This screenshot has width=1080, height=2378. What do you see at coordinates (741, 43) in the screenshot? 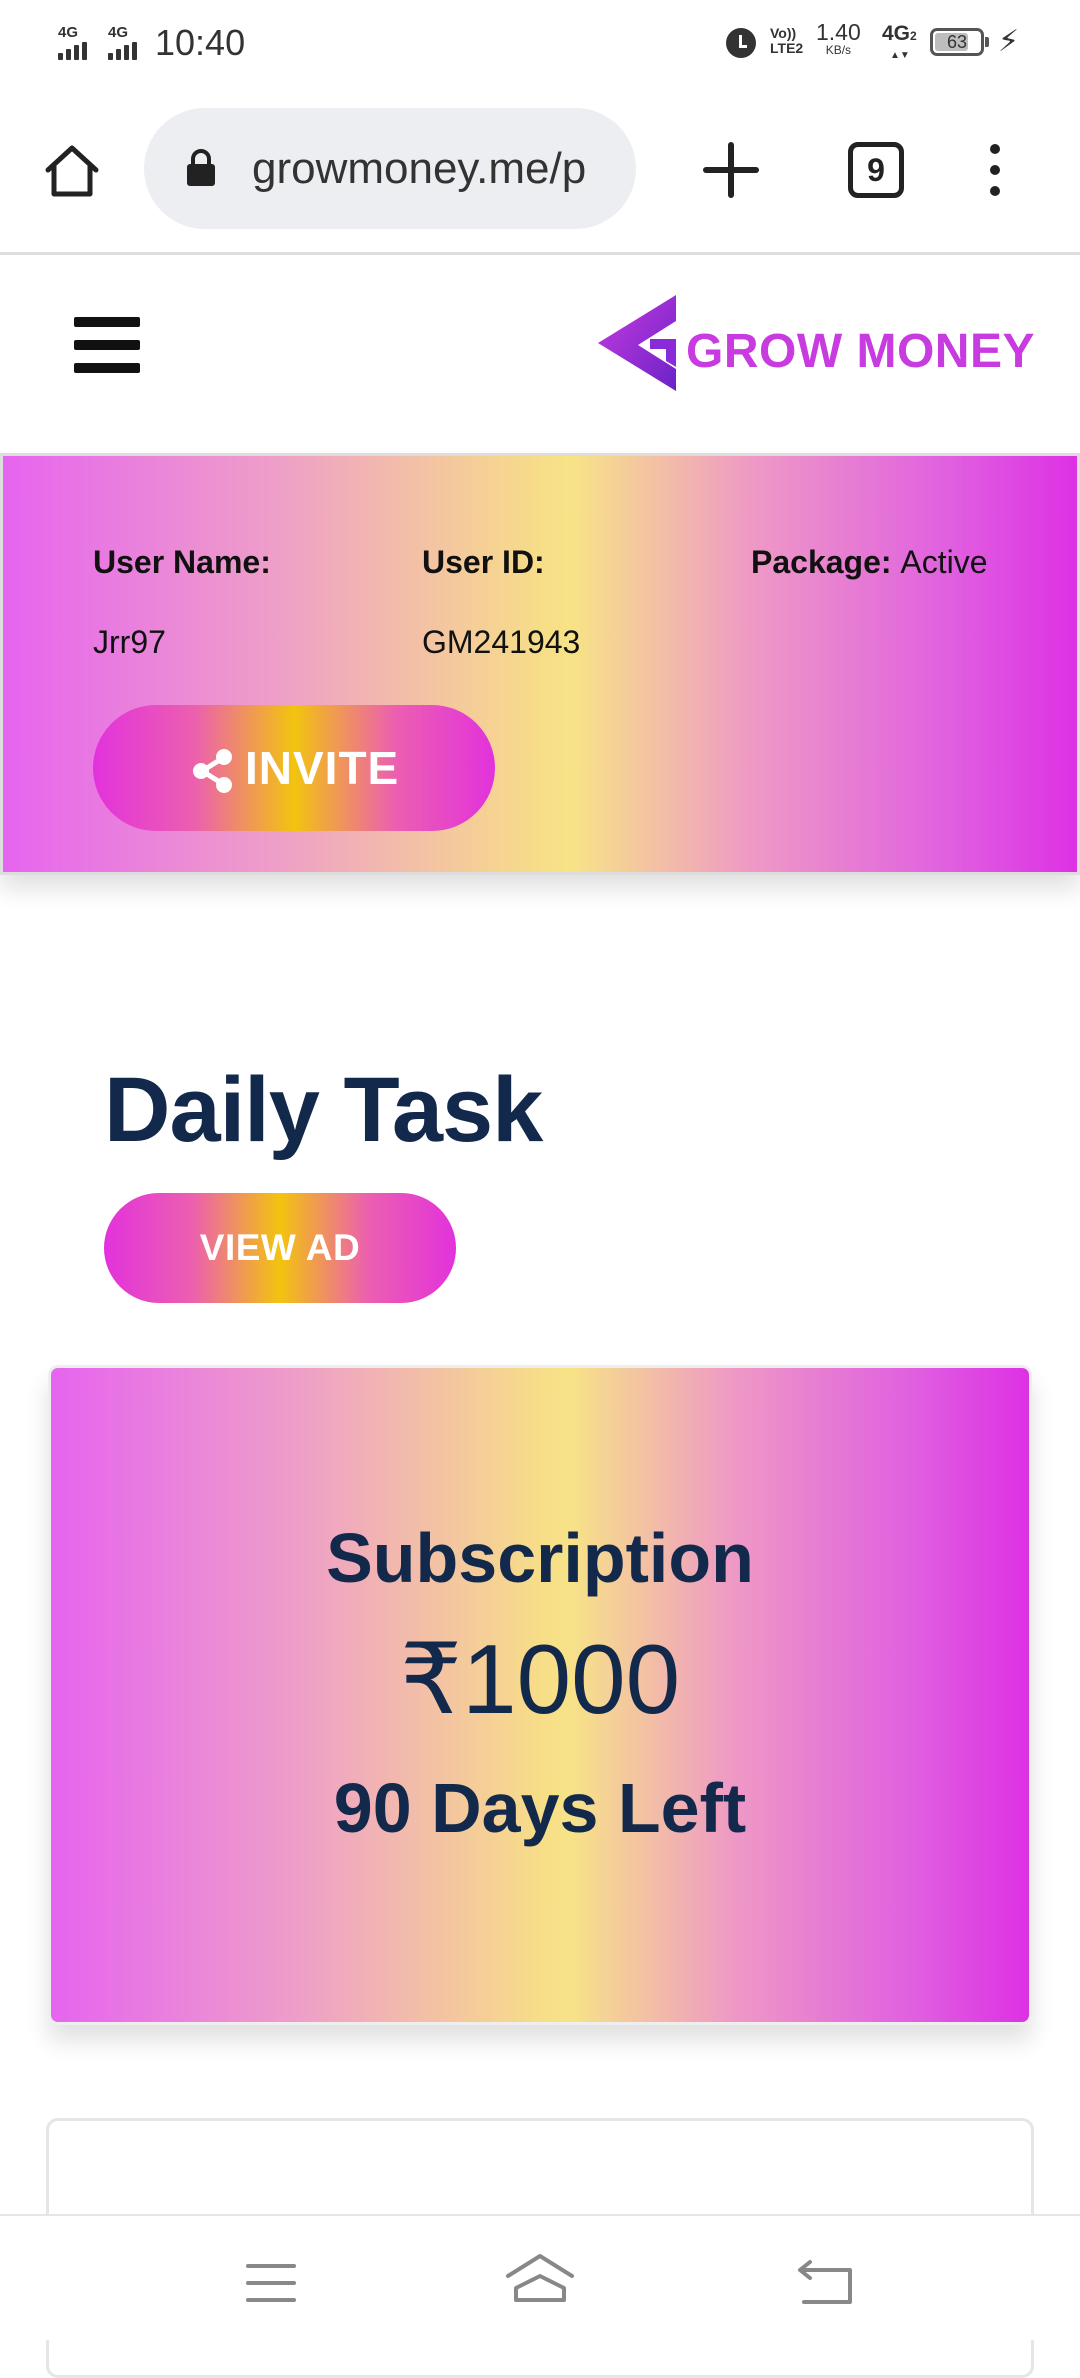
I see `alarm-icon` at bounding box center [741, 43].